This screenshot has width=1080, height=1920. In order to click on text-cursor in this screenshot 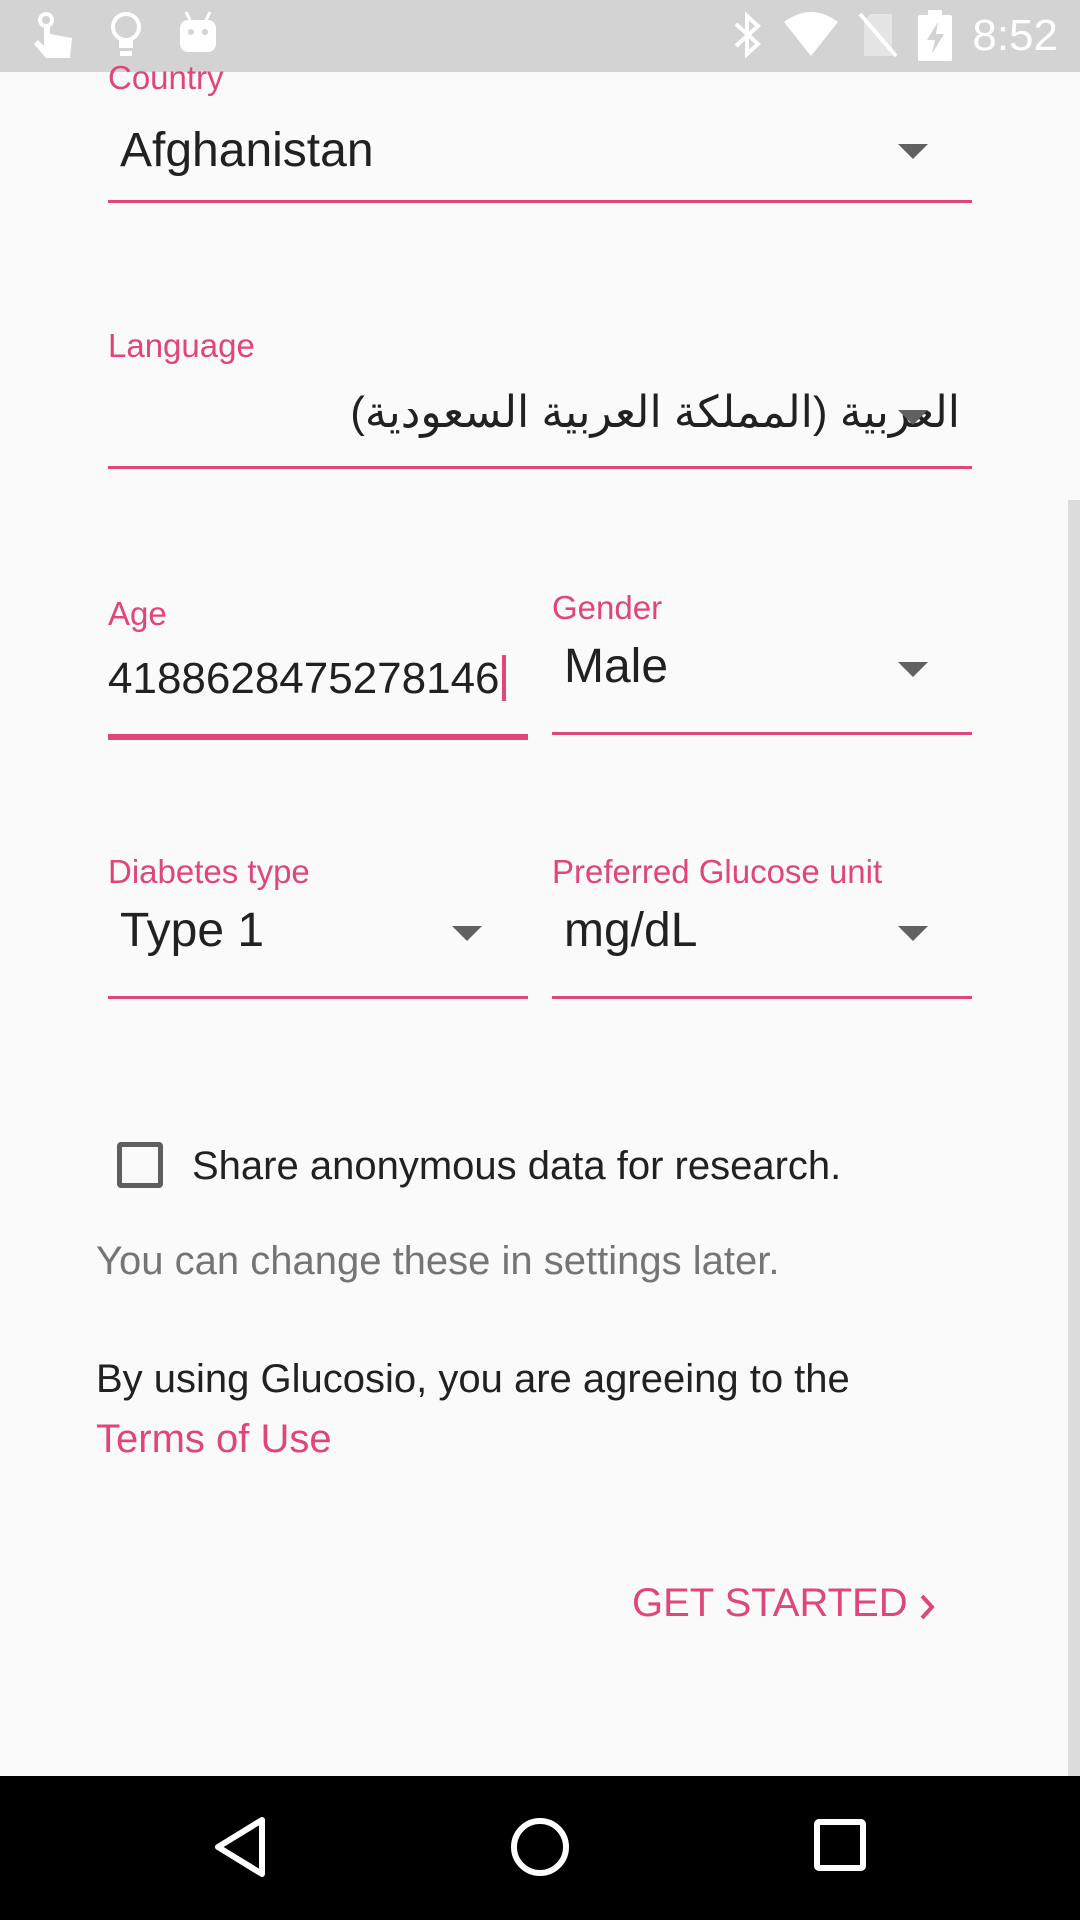, I will do `click(503, 678)`.